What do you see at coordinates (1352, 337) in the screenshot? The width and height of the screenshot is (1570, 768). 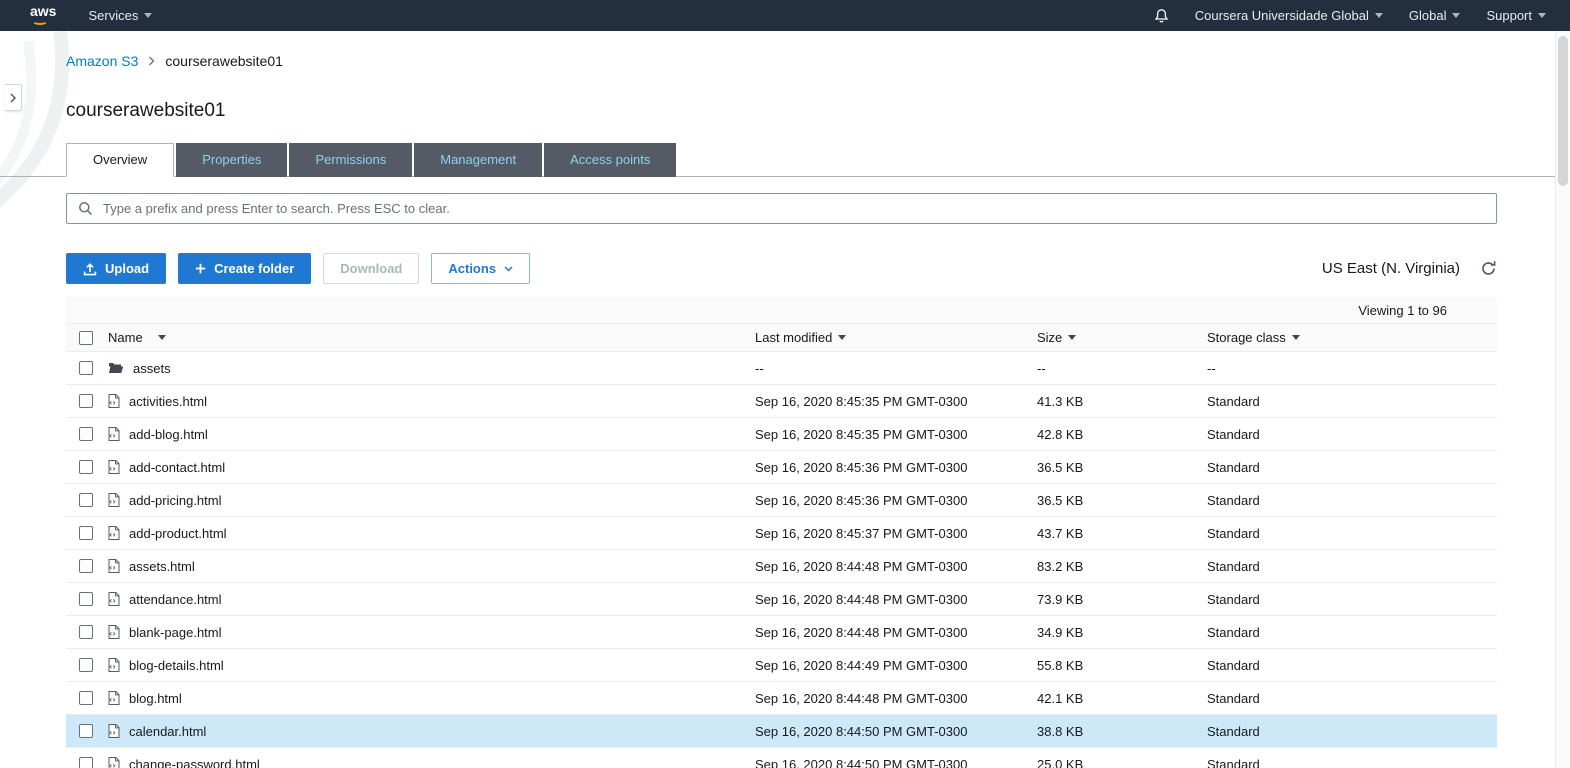 I see `column-header-storage-class: Storage class` at bounding box center [1352, 337].